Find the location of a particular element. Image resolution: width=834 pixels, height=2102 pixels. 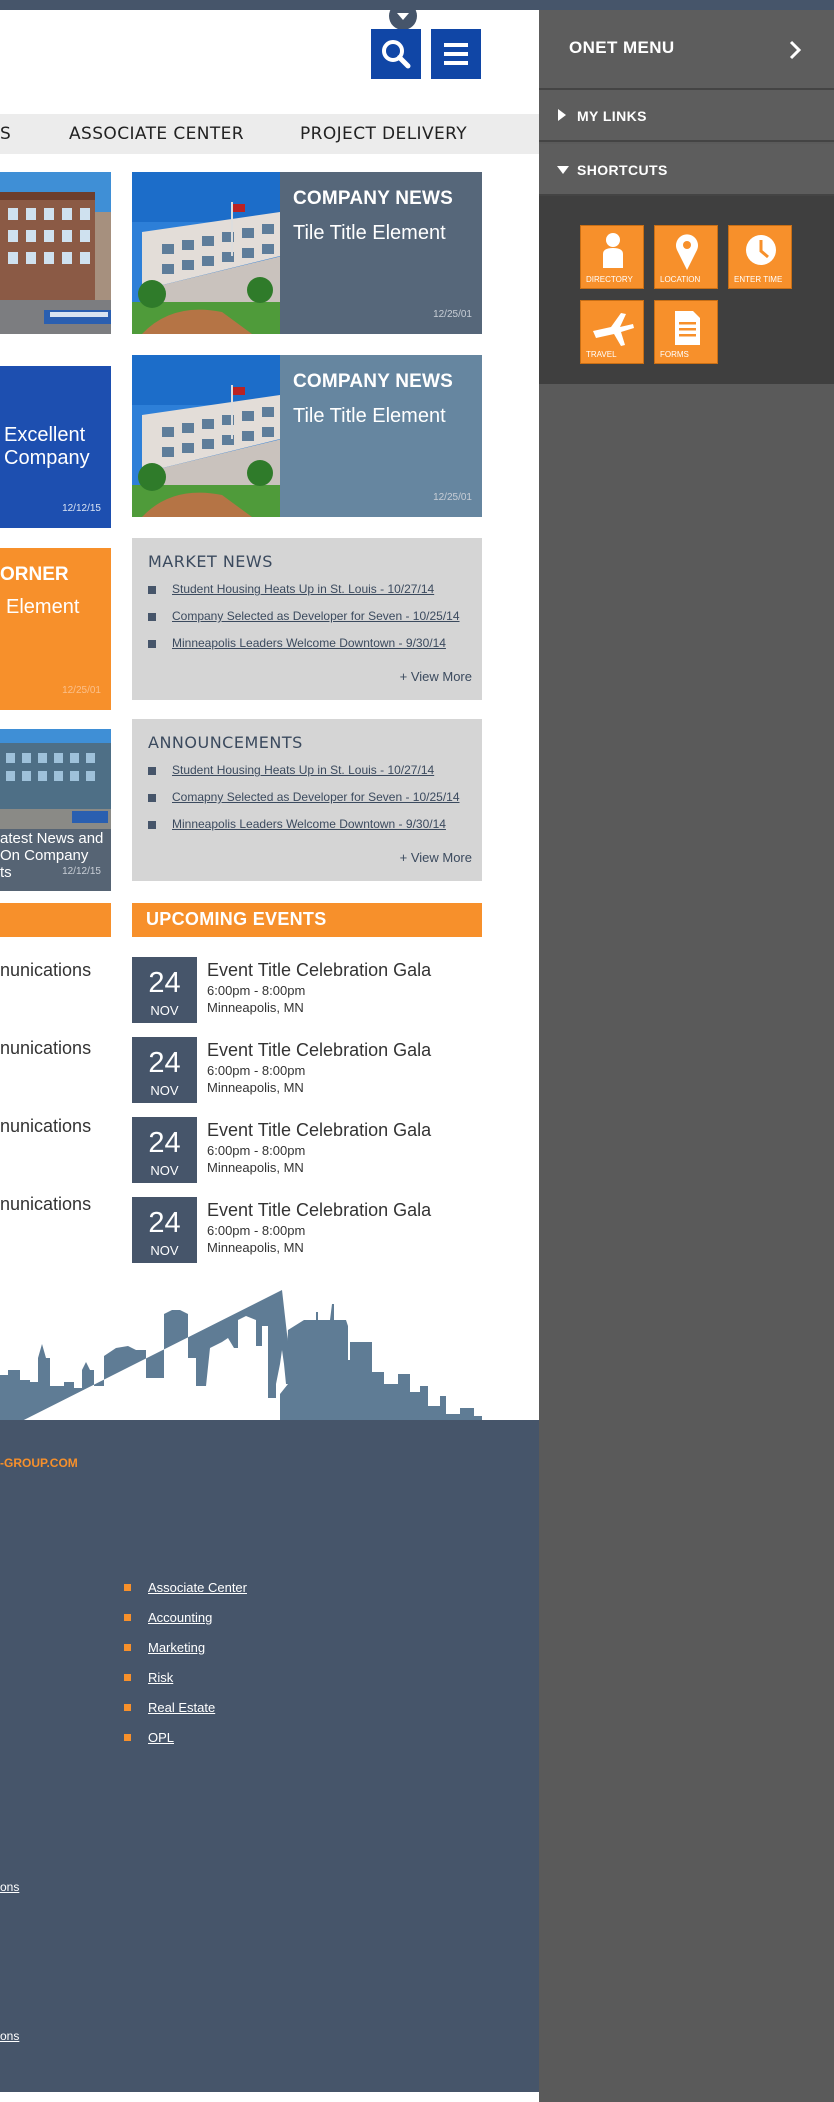

promo-tile-excellent-company: Excellent Company 12/12/15 is located at coordinates (55, 447).